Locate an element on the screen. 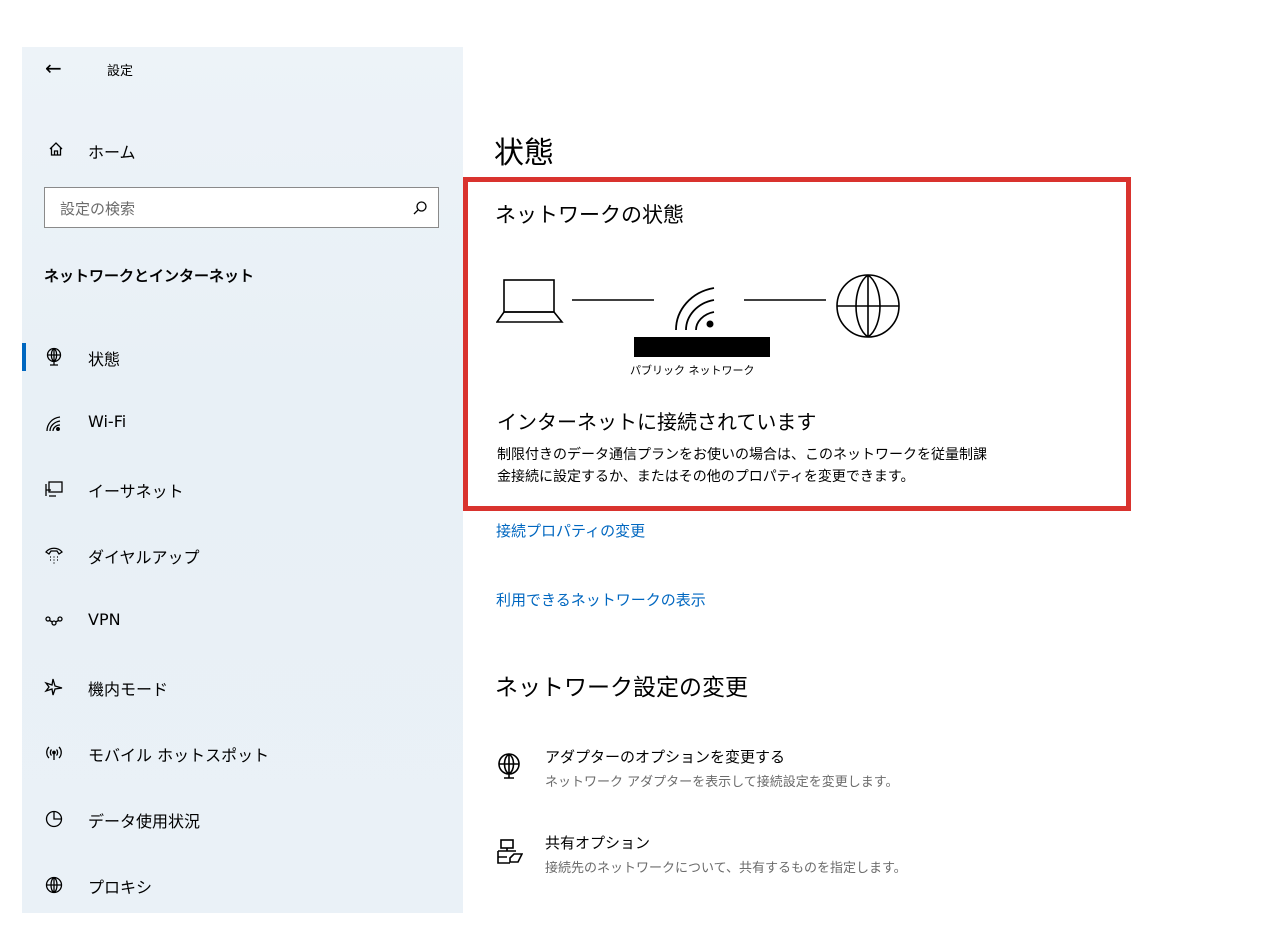 This screenshot has height=926, width=1282. sidebar-item-proxy: プロキシ is located at coordinates (242, 885).